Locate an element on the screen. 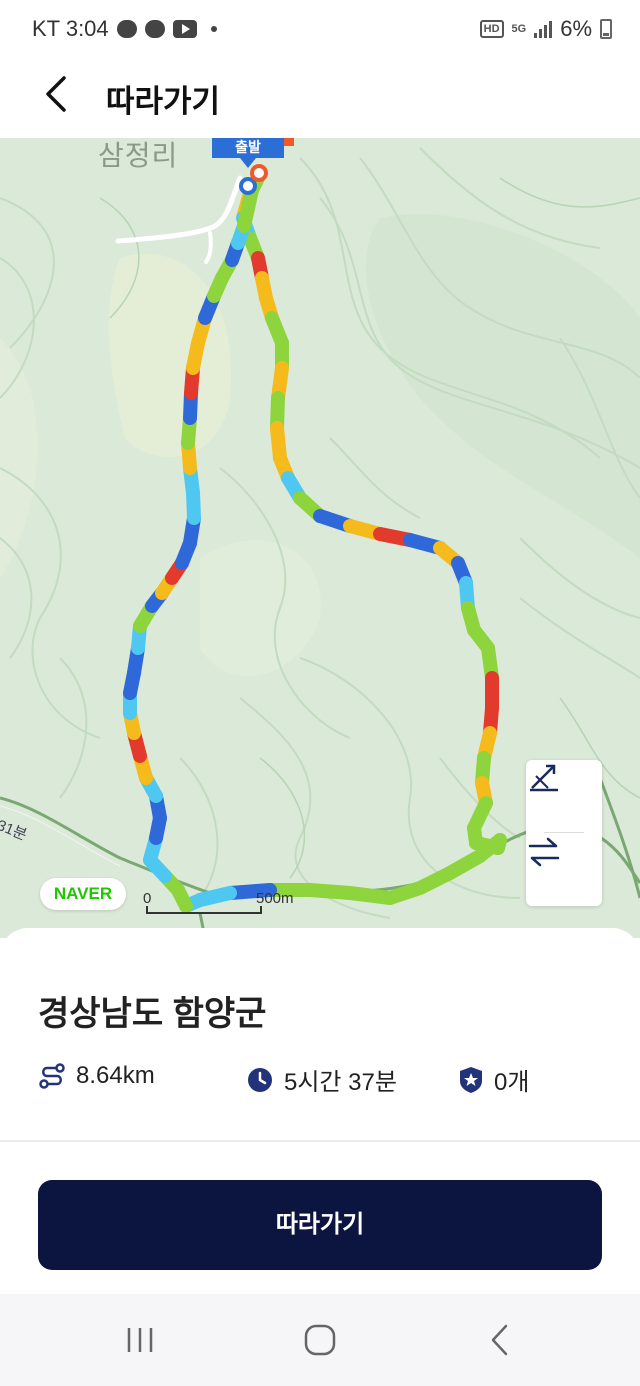 This screenshot has height=1386, width=640. back-button is located at coordinates (58, 94).